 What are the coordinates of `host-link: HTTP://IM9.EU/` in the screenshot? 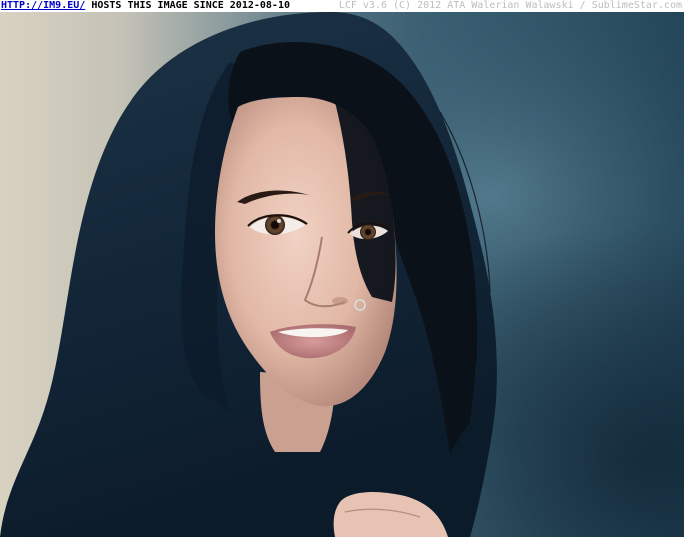 It's located at (43, 5).